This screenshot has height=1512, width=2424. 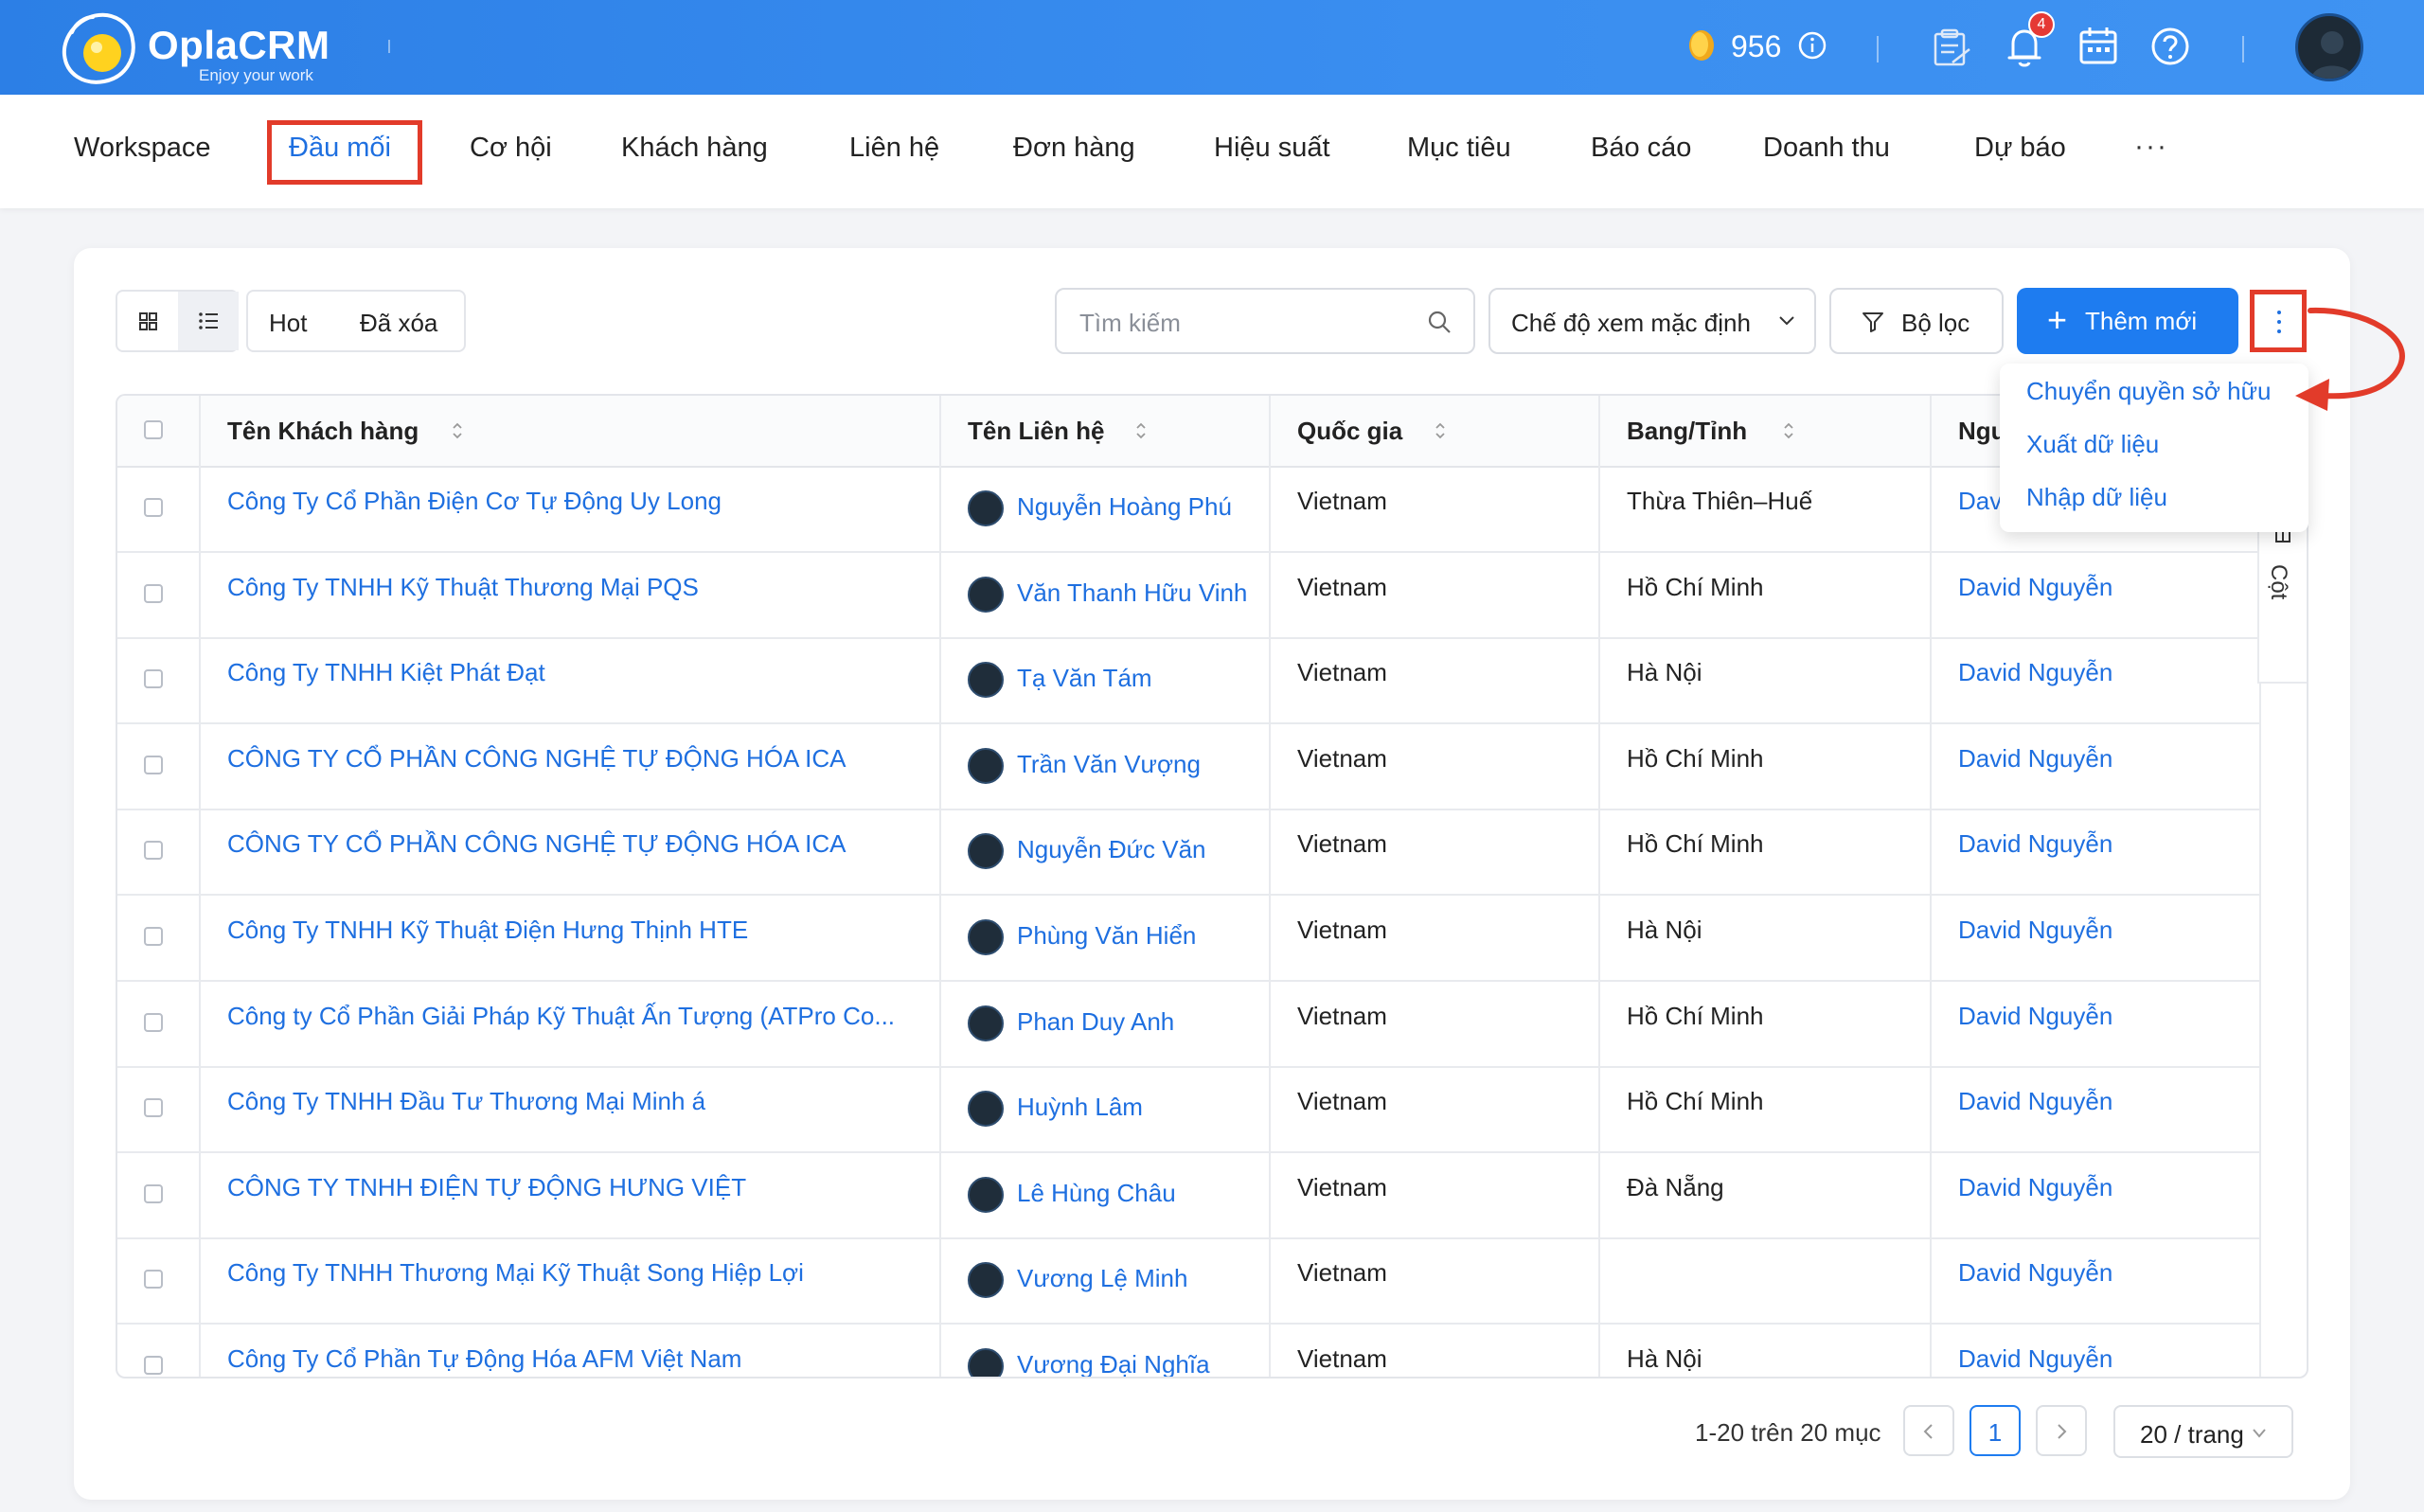 What do you see at coordinates (1168, 1278) in the screenshot?
I see `contact-name-link: Vương Lệ Minh` at bounding box center [1168, 1278].